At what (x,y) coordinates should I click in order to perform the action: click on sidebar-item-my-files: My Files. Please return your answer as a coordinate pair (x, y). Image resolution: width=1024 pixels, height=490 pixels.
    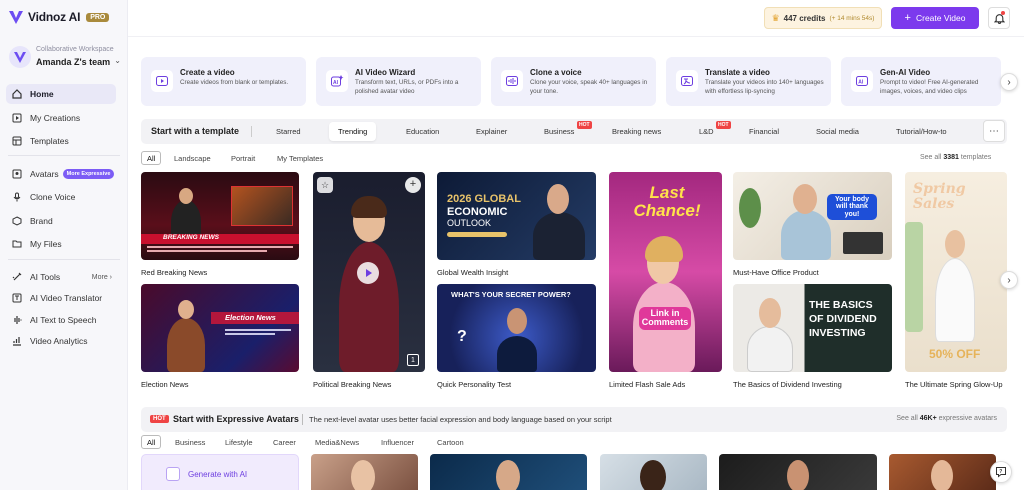
    Looking at the image, I should click on (61, 244).